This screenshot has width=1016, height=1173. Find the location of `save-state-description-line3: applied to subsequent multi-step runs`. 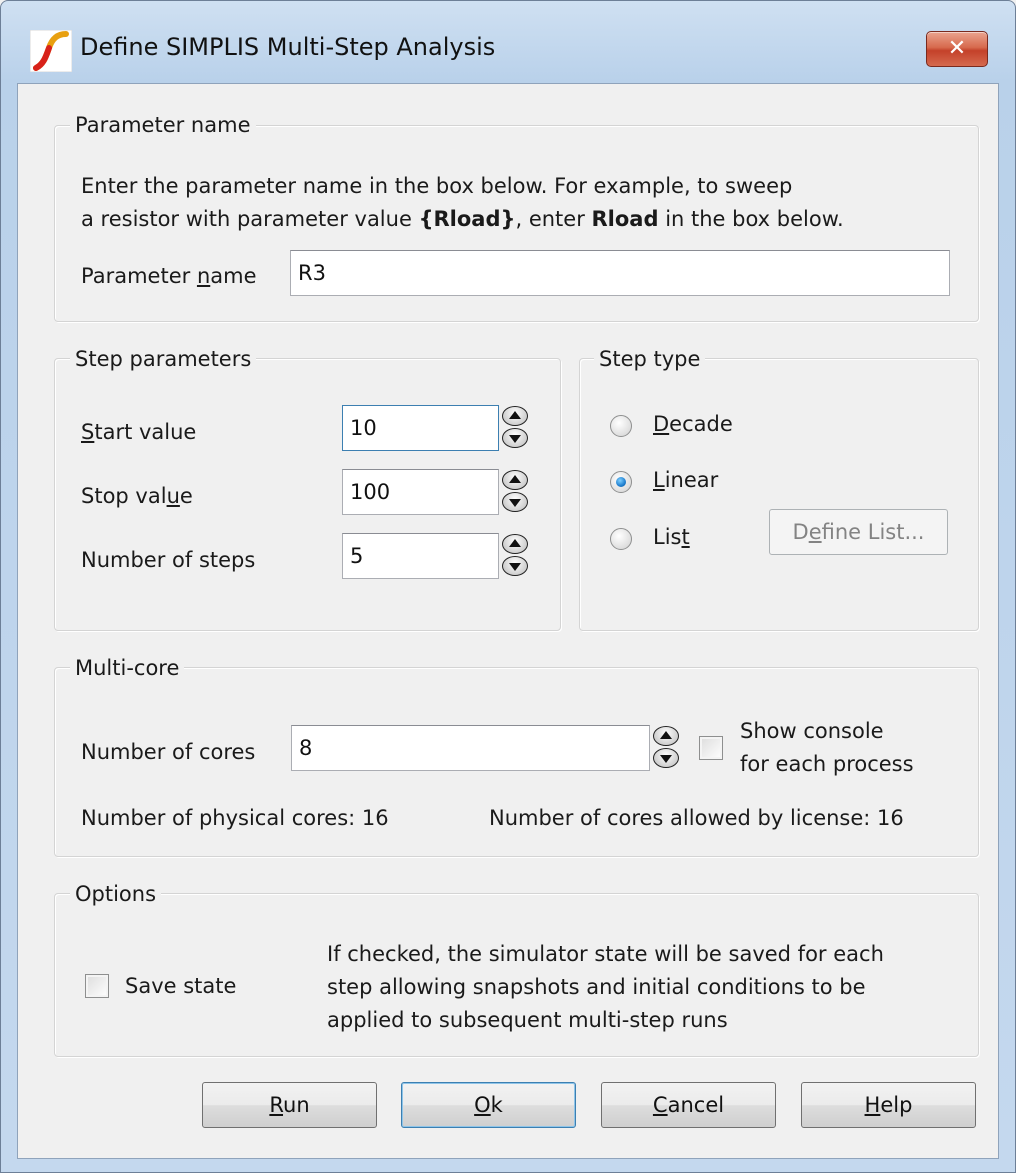

save-state-description-line3: applied to subsequent multi-step runs is located at coordinates (527, 1020).